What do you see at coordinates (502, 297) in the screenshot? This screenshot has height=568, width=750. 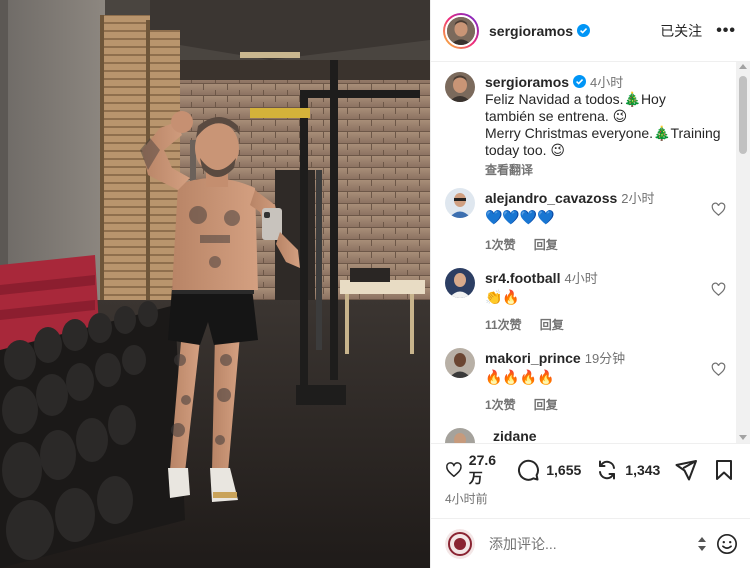 I see `comment-text: 👏🔥` at bounding box center [502, 297].